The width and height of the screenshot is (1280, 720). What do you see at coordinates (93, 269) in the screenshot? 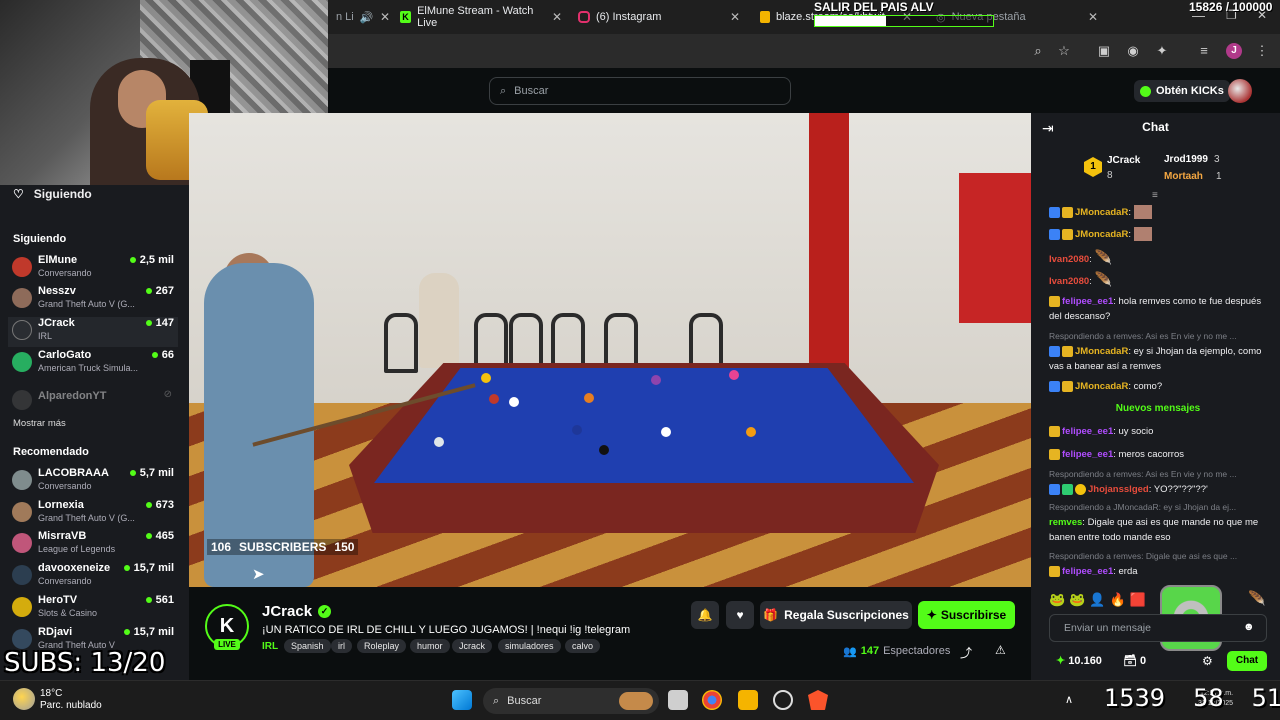
I see `sidebar-item-elmune: ElMune Conversando 2,5 mil` at bounding box center [93, 269].